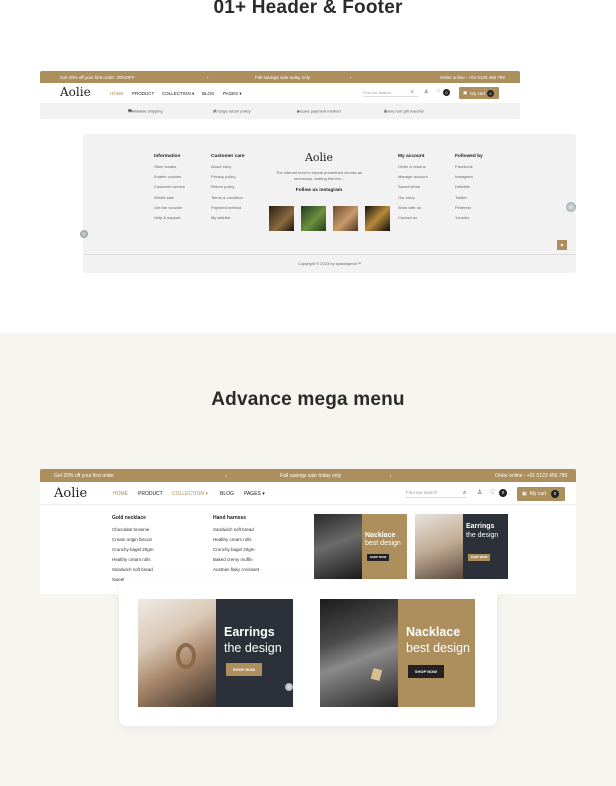  Describe the element at coordinates (236, 518) in the screenshot. I see `mega-col-title: Hand harness` at that location.